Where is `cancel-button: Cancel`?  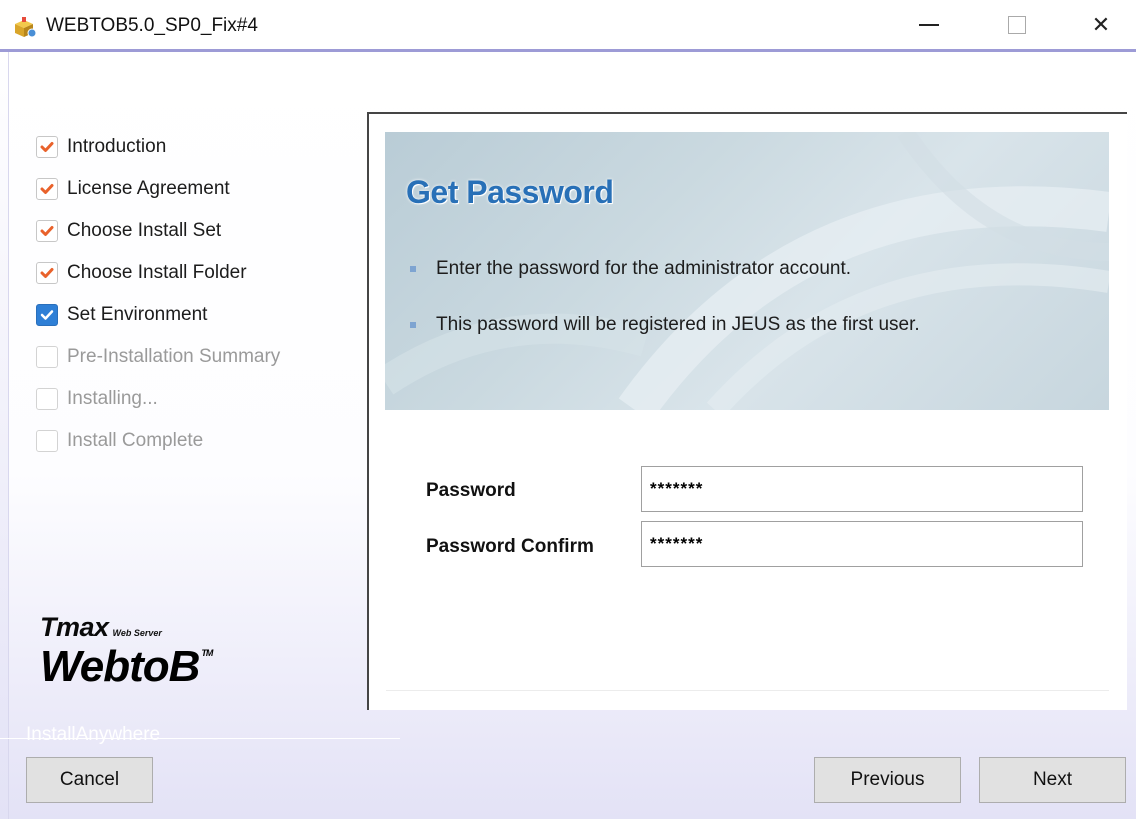
cancel-button: Cancel is located at coordinates (89, 780).